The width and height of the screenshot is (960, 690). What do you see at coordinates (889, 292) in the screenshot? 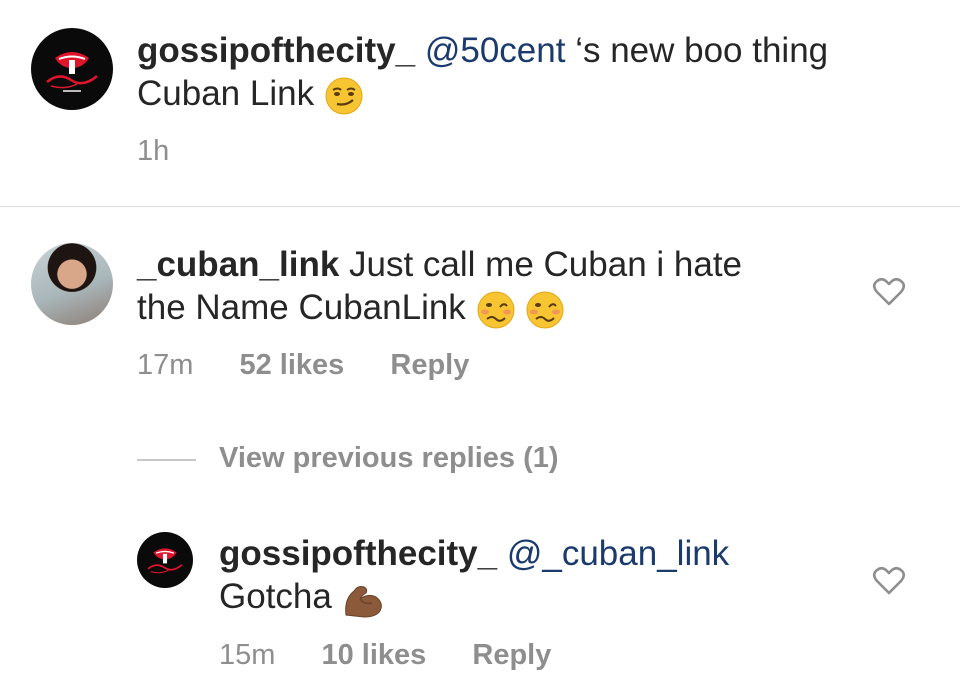
I see `comment-like-heart-icon` at bounding box center [889, 292].